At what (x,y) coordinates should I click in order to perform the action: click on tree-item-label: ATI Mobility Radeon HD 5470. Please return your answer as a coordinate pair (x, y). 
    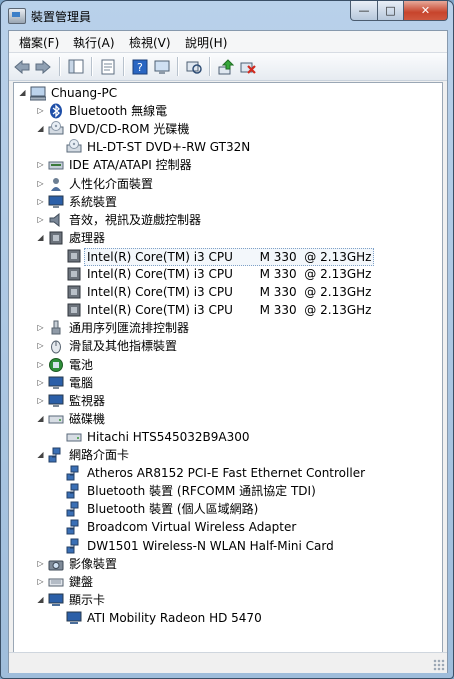
    Looking at the image, I should click on (174, 617).